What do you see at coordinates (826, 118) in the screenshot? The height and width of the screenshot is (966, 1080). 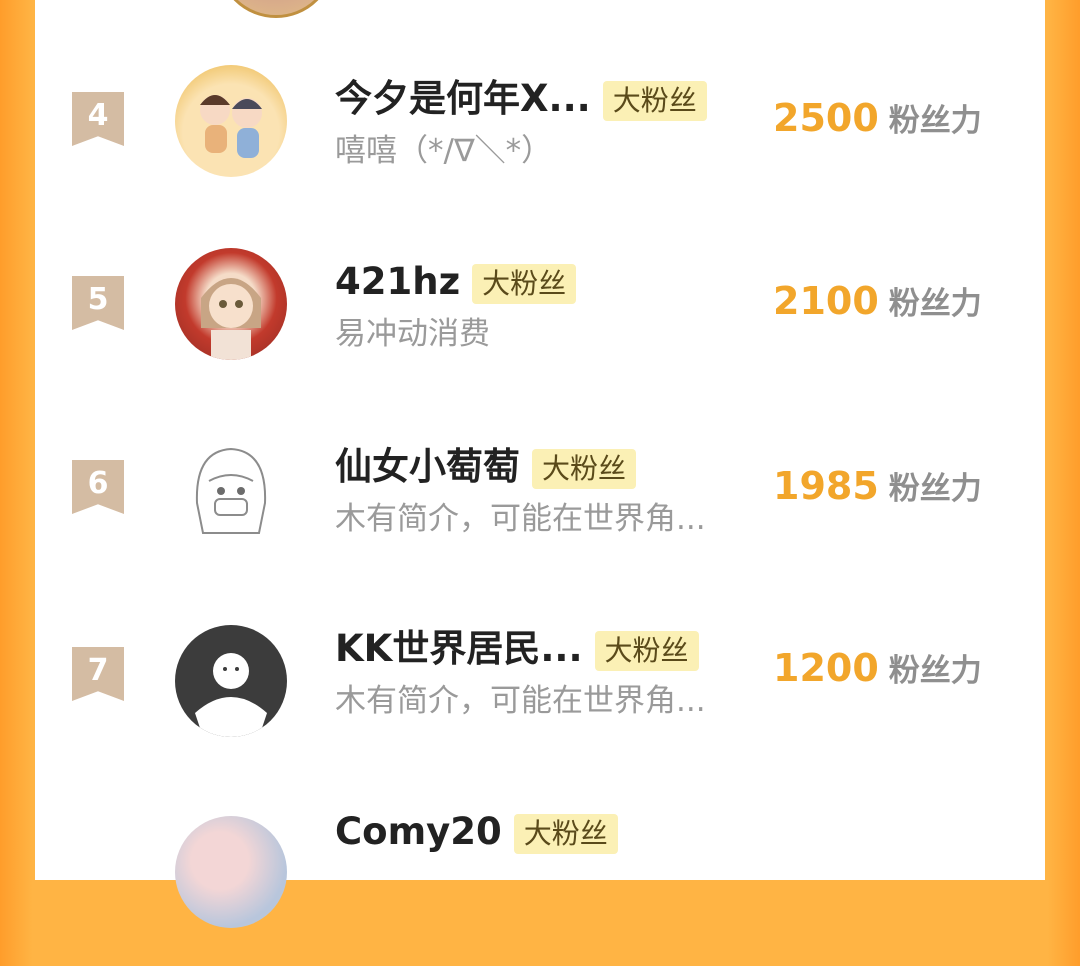 I see `fan-score-value: 2500` at bounding box center [826, 118].